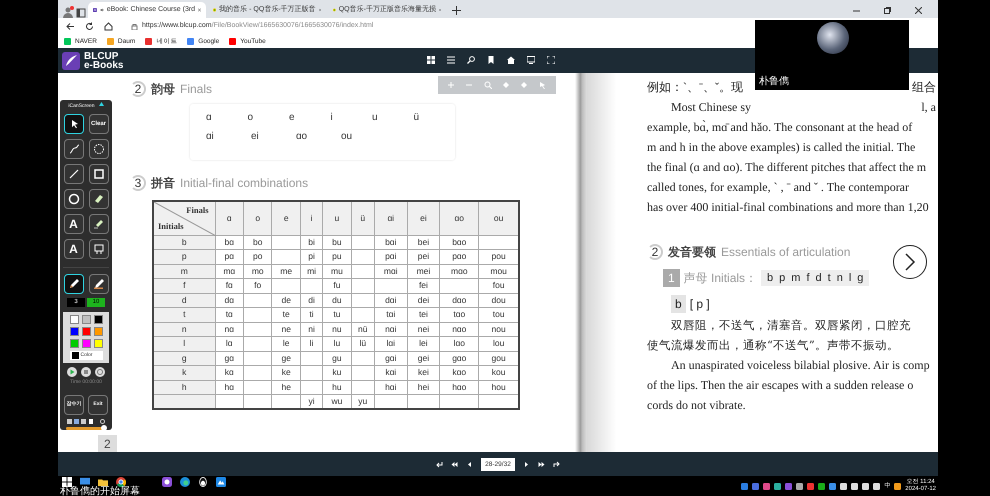 The height and width of the screenshot is (496, 990). What do you see at coordinates (541, 464) in the screenshot?
I see `last-page-icon` at bounding box center [541, 464].